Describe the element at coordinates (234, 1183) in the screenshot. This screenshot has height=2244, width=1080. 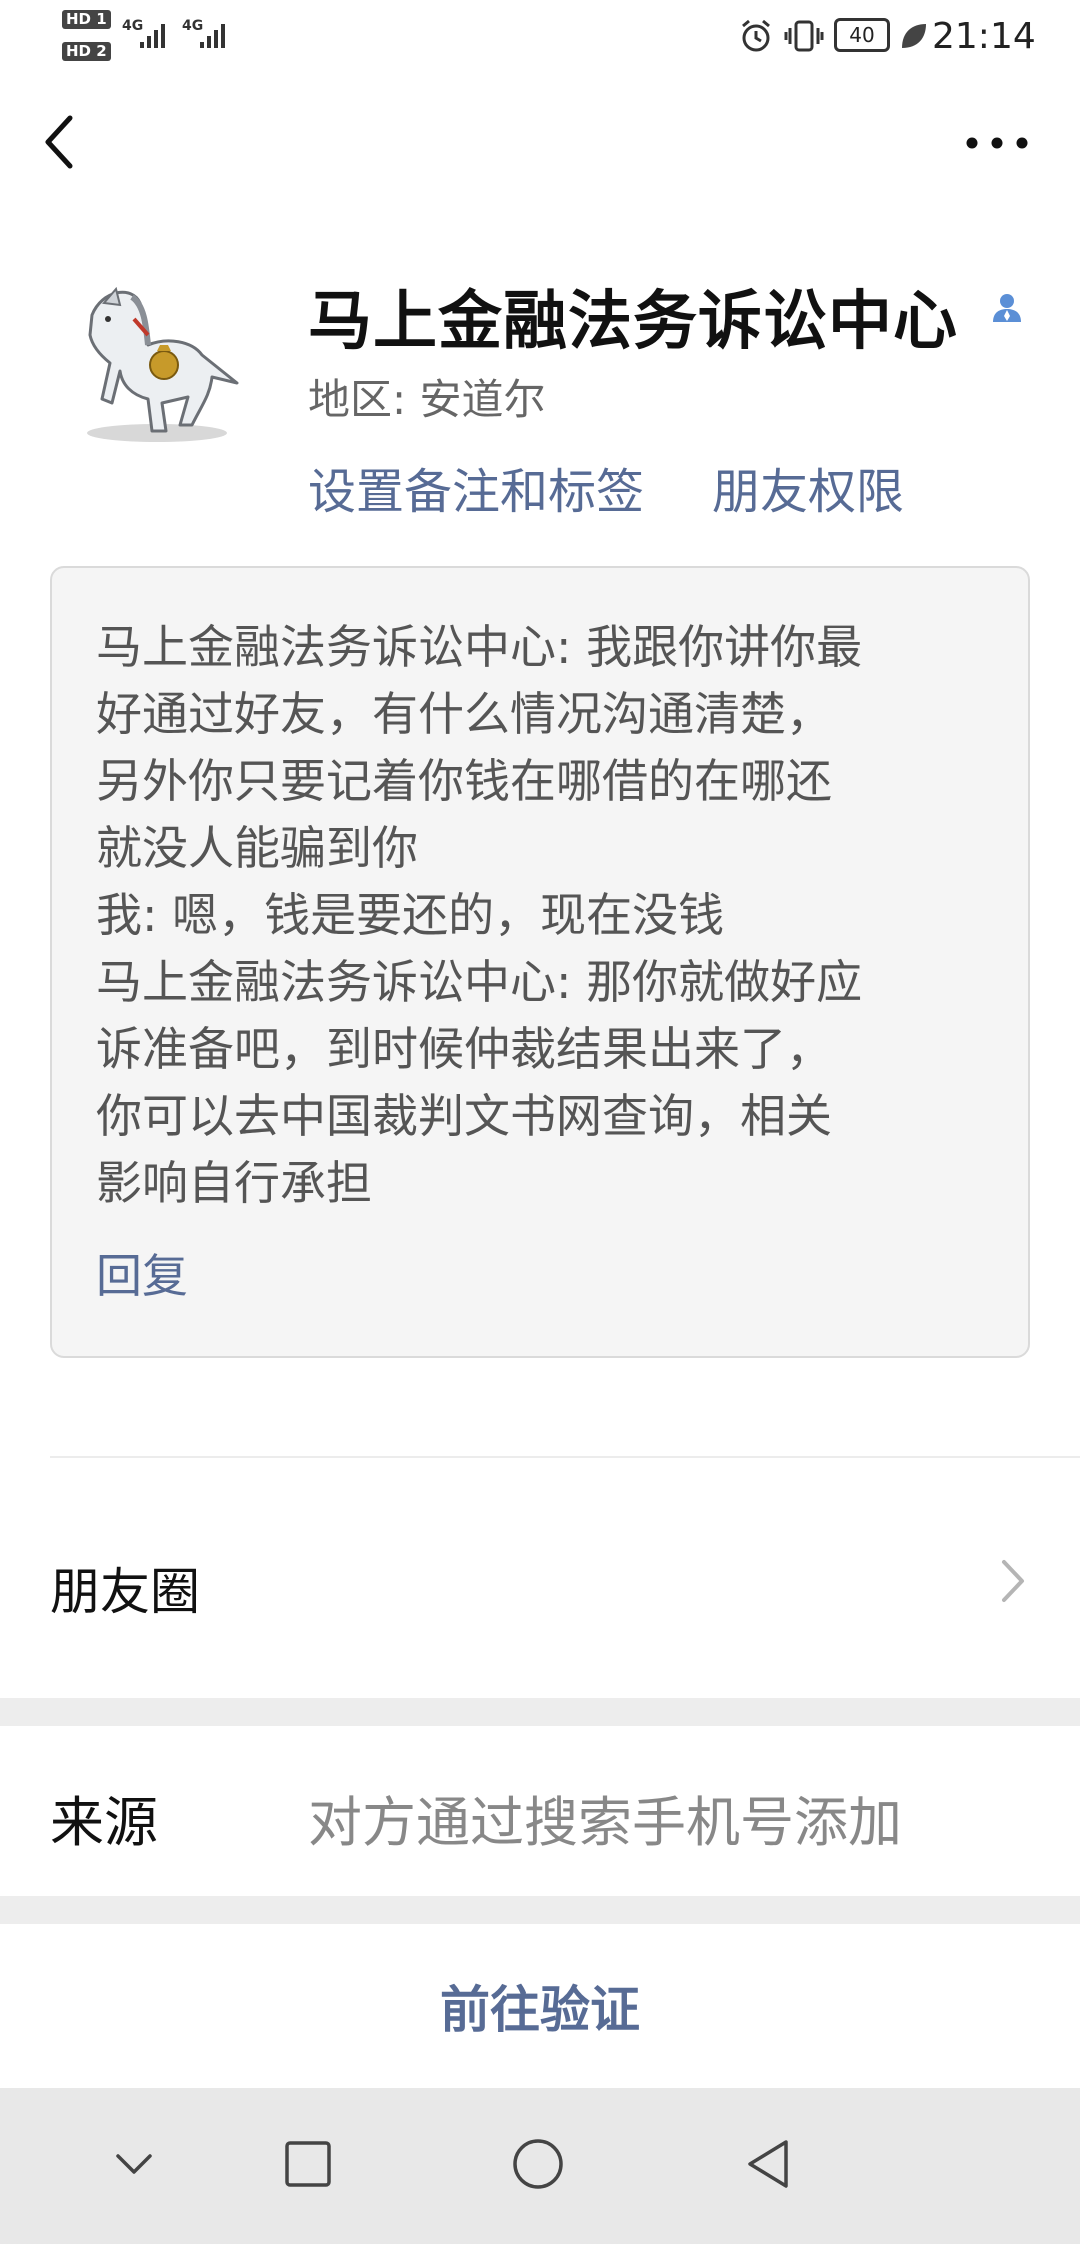
I see `message-line: 影响自行承担` at that location.